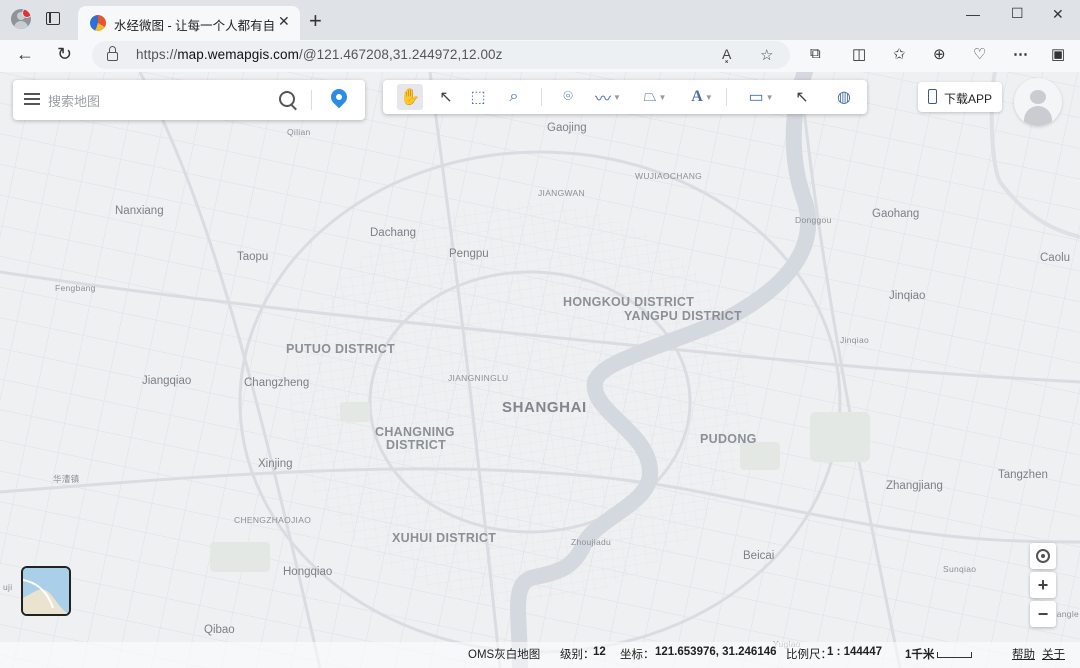  What do you see at coordinates (315, 21) in the screenshot?
I see `new-tab-button: +` at bounding box center [315, 21].